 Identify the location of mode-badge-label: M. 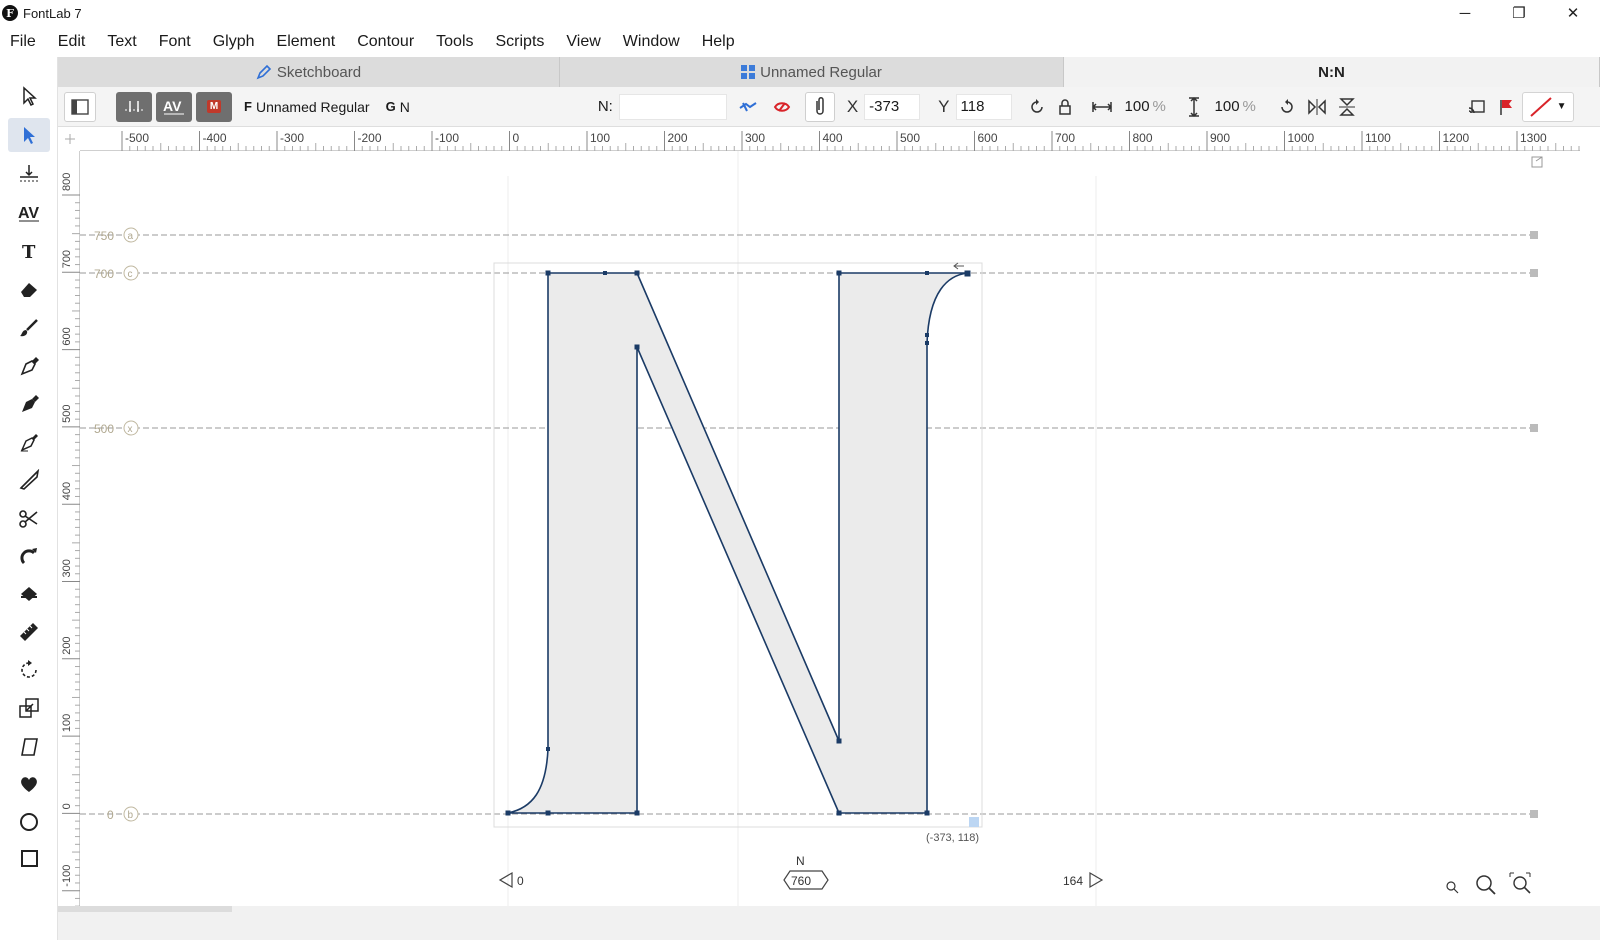
(214, 106).